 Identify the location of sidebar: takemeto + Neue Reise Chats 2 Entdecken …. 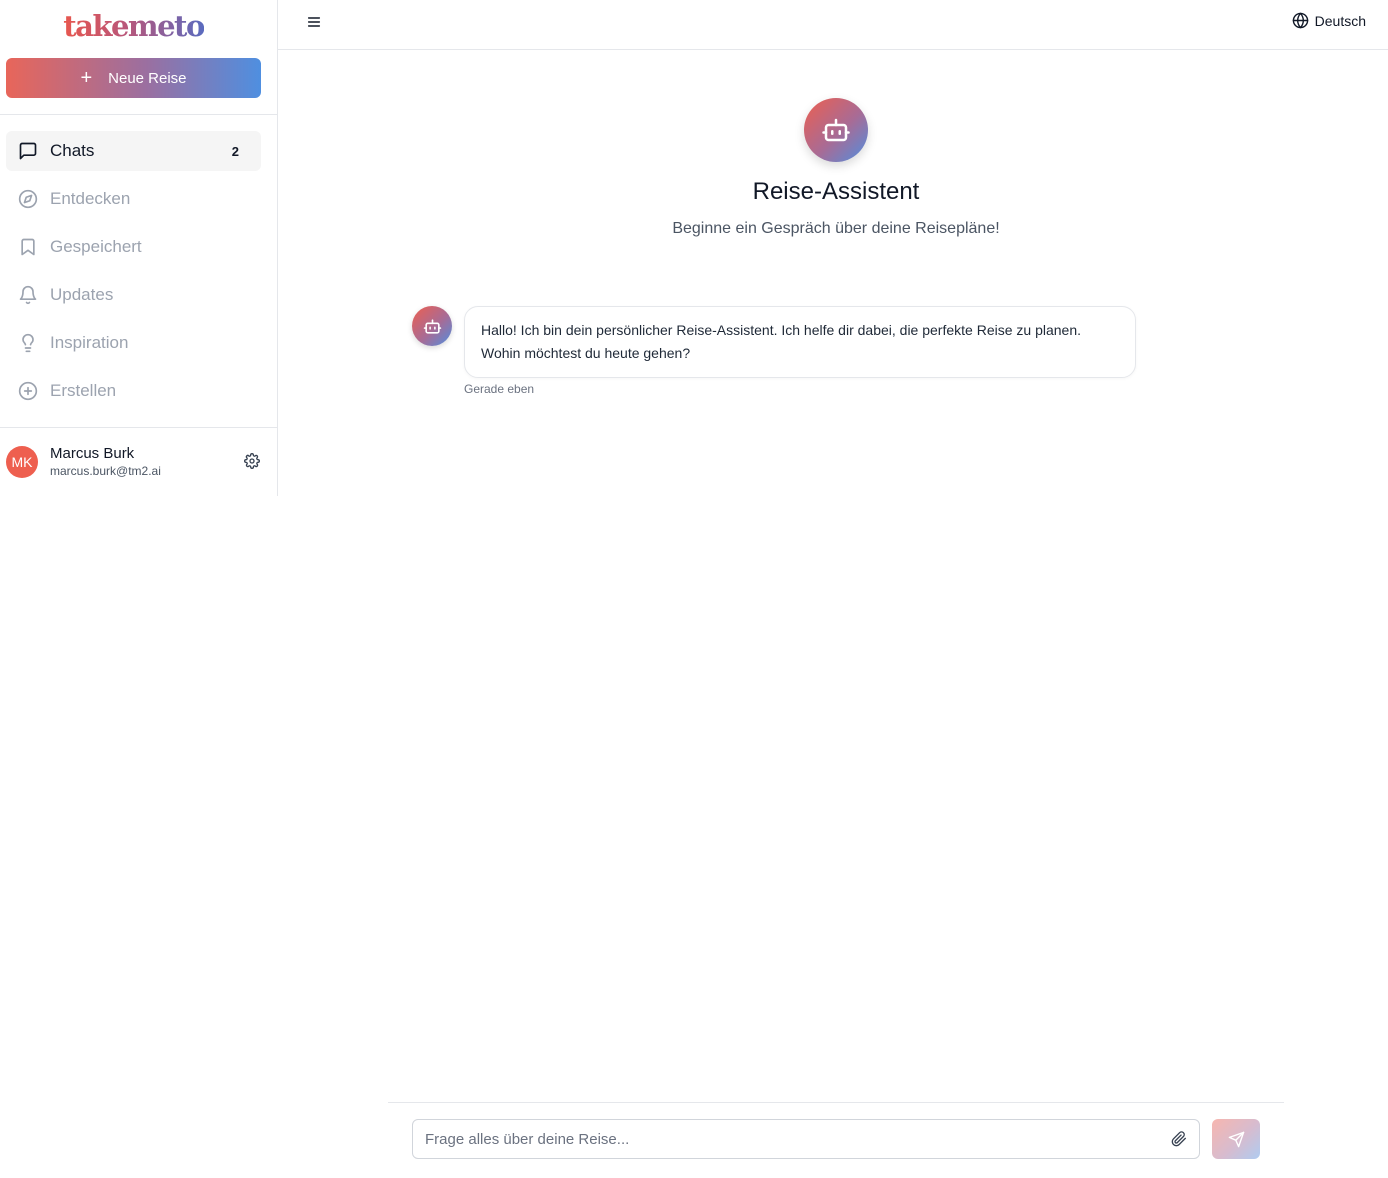
(139, 248).